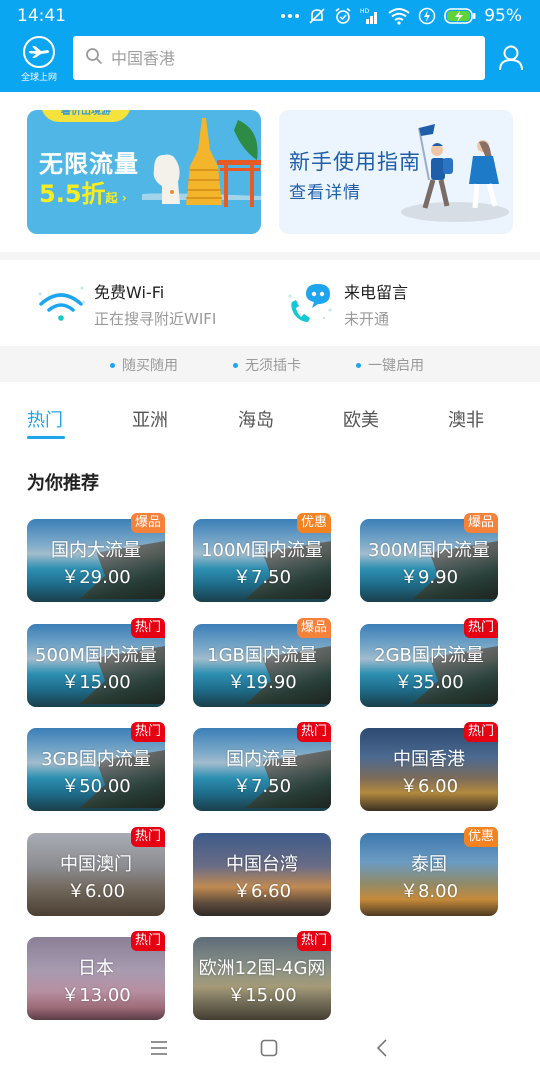 This screenshot has height=1080, width=540. Describe the element at coordinates (262, 662) in the screenshot. I see `product-card: 1GB国内流量 ￥19.90 爆品` at that location.